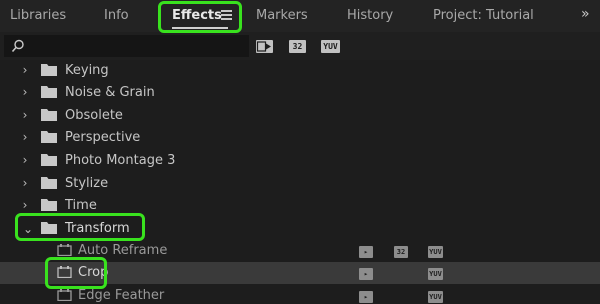 The image size is (600, 304). What do you see at coordinates (226, 15) in the screenshot?
I see `panel-menu-icon` at bounding box center [226, 15].